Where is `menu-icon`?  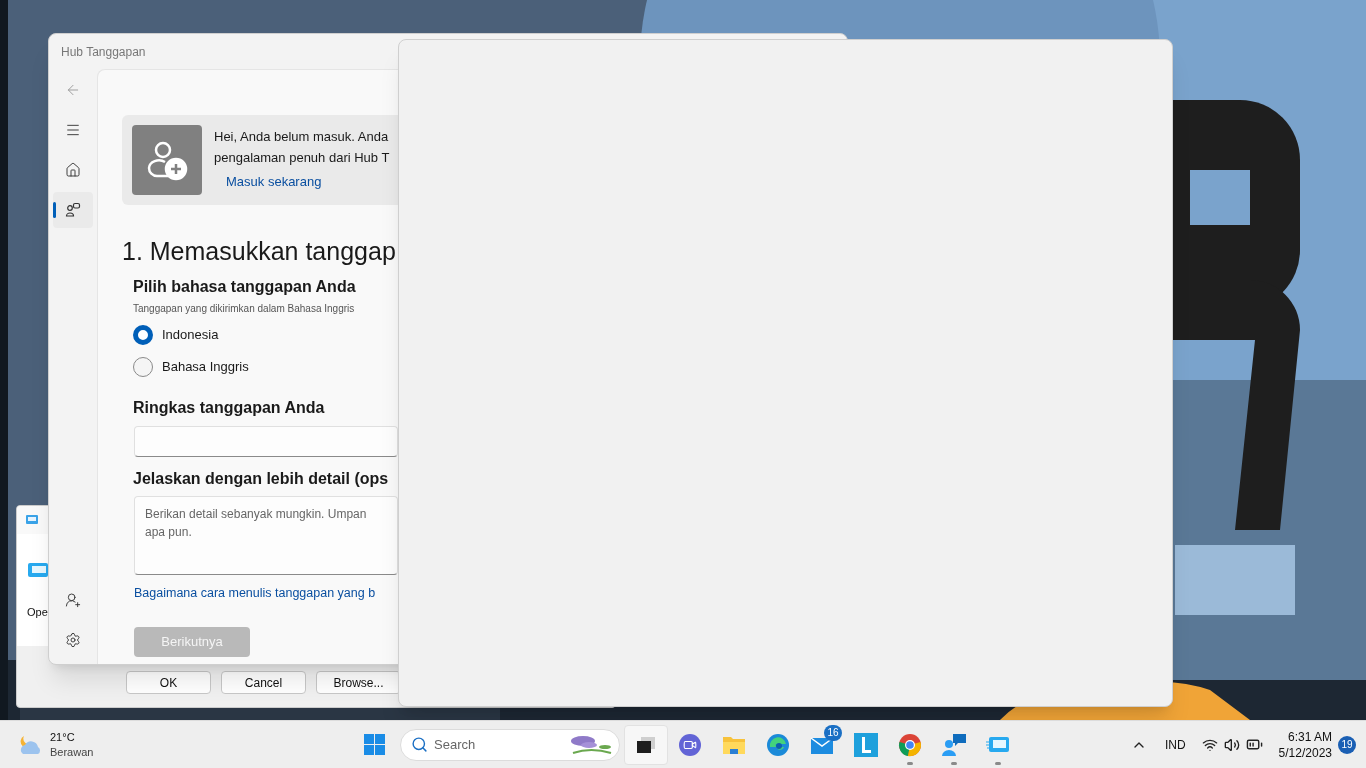 menu-icon is located at coordinates (73, 130).